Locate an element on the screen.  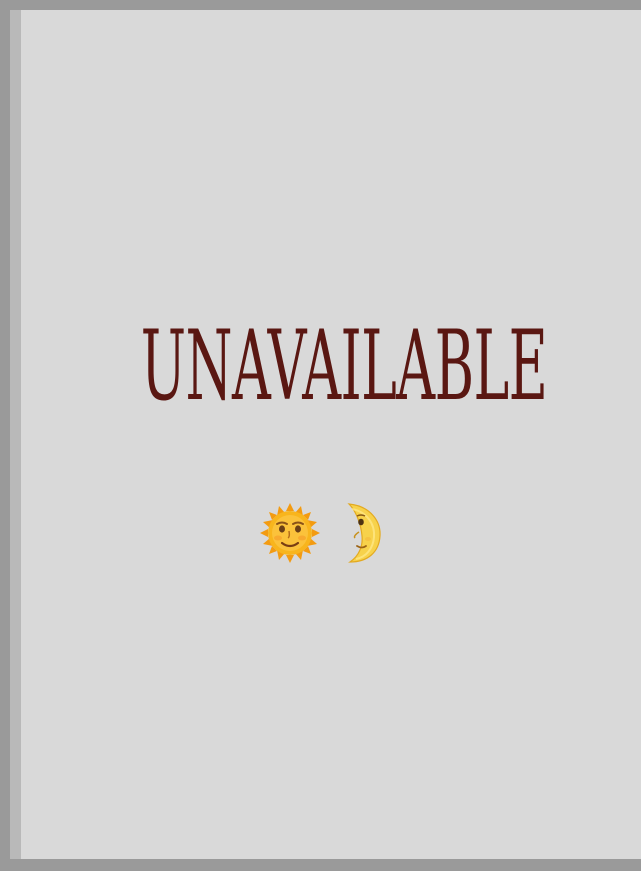
unavailable-headline: UNAVAILABLE is located at coordinates (344, 366).